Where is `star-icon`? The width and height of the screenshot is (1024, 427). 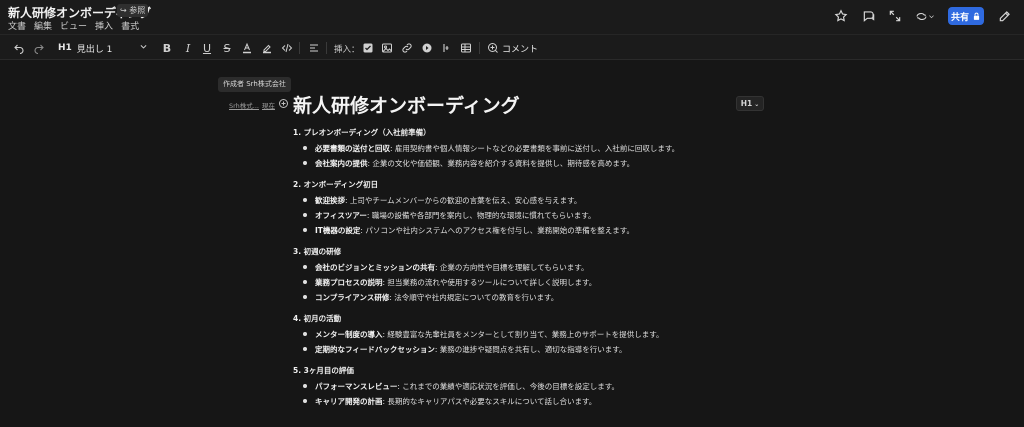 star-icon is located at coordinates (841, 16).